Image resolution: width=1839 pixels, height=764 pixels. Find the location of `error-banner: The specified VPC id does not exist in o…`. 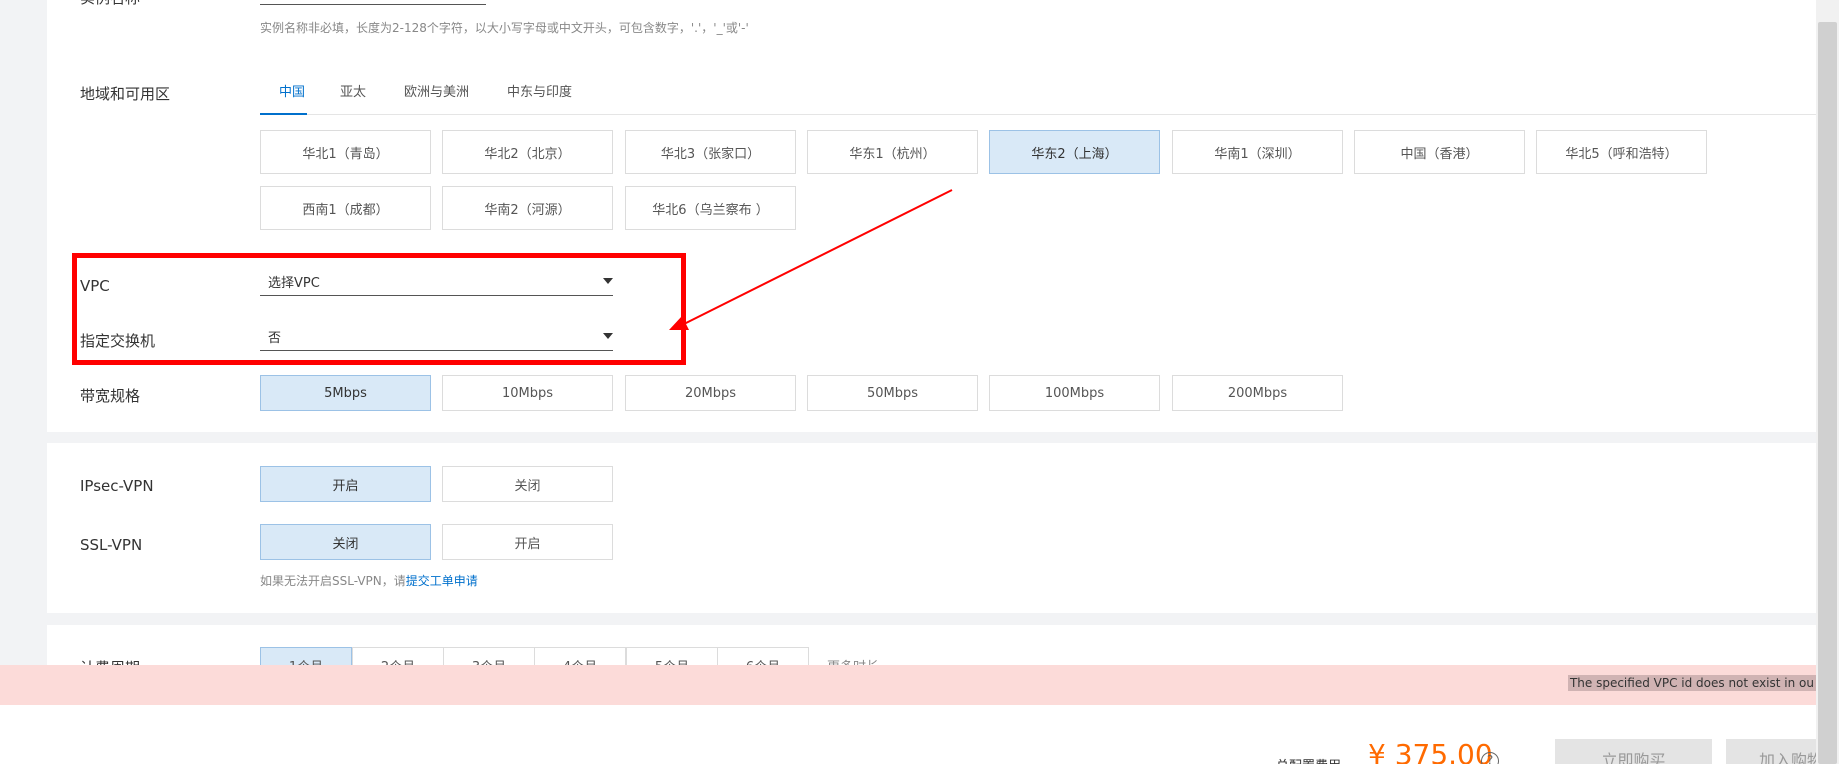

error-banner: The specified VPC id does not exist in o… is located at coordinates (908, 685).